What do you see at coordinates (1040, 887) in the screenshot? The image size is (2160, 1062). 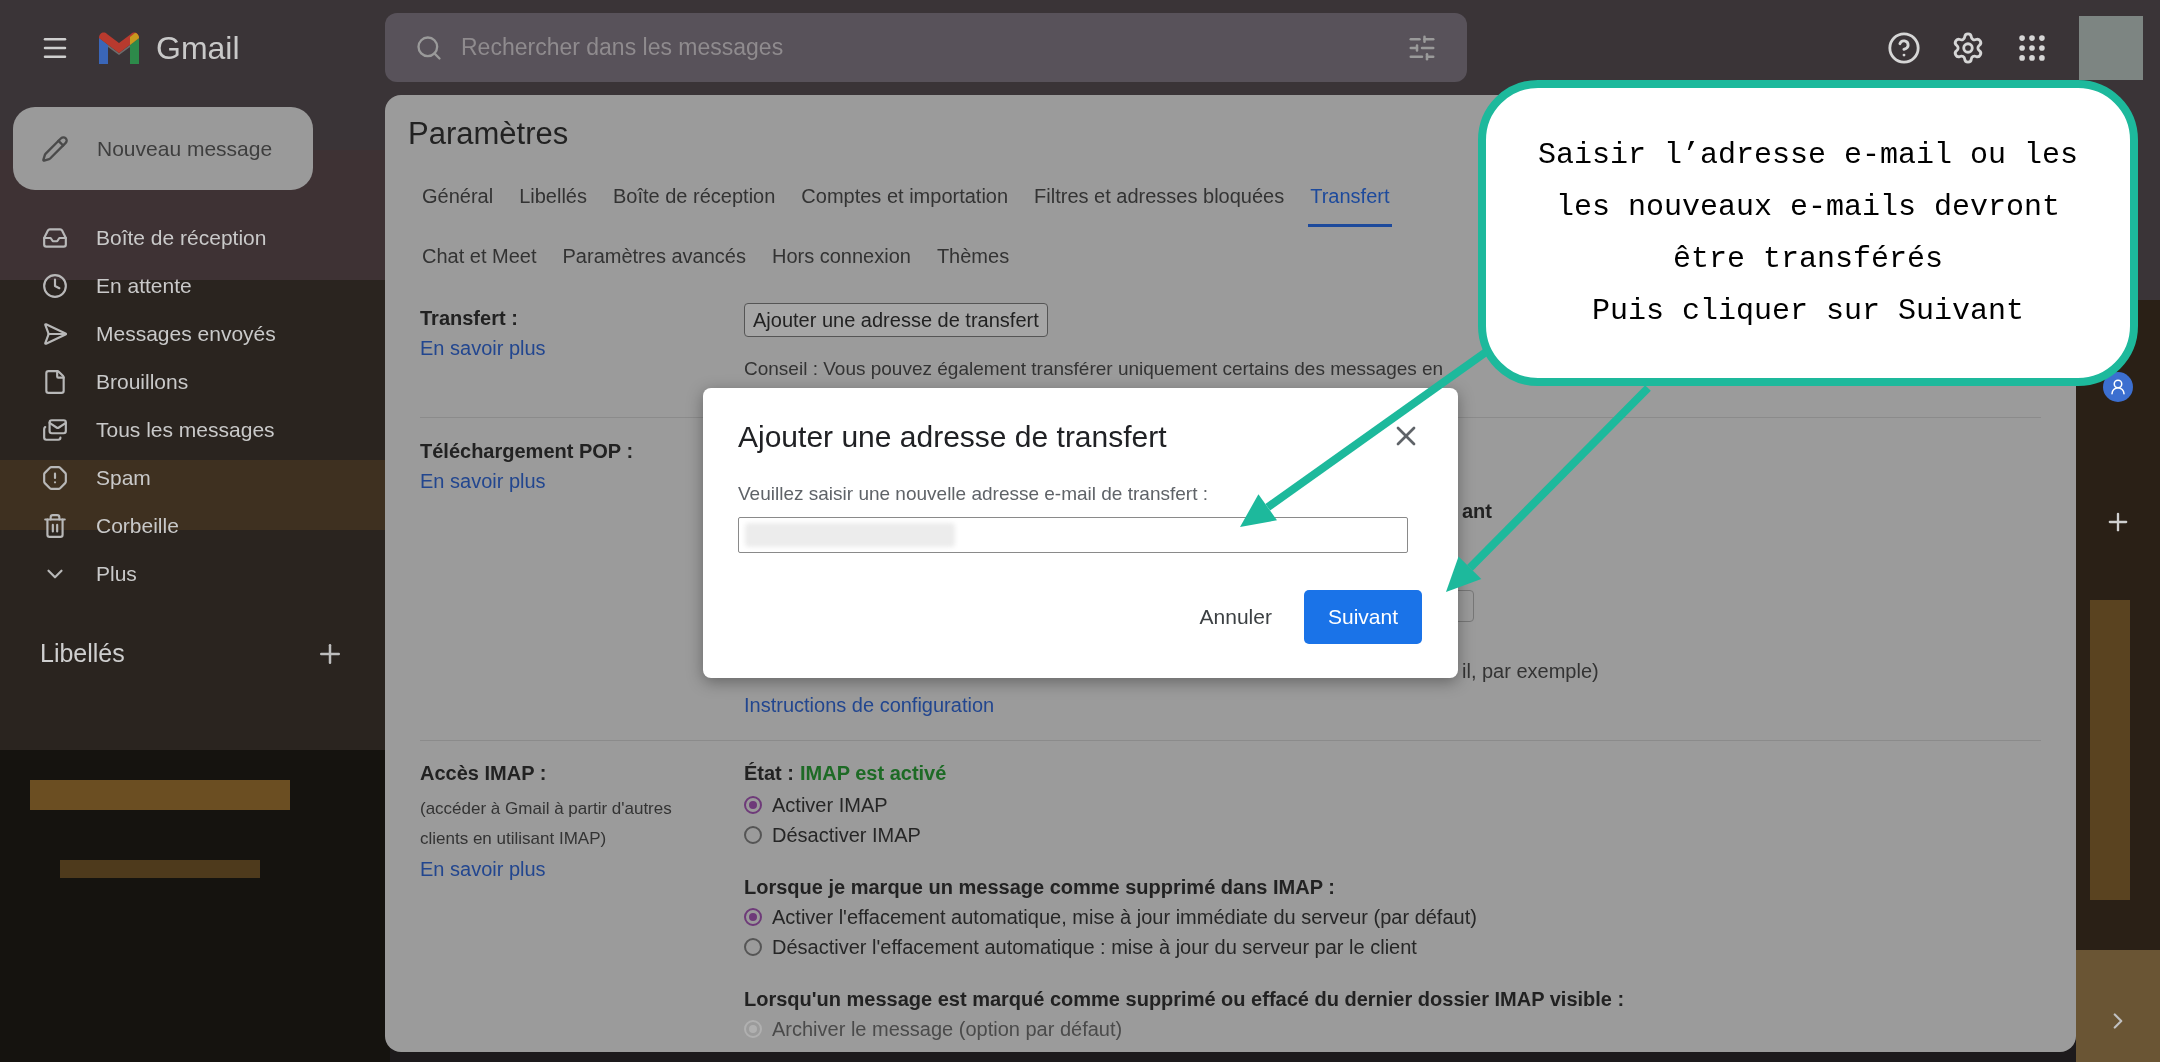 I see `setting-heading: Lorsque je marque un message comme supprimé dans IMAP :` at bounding box center [1040, 887].